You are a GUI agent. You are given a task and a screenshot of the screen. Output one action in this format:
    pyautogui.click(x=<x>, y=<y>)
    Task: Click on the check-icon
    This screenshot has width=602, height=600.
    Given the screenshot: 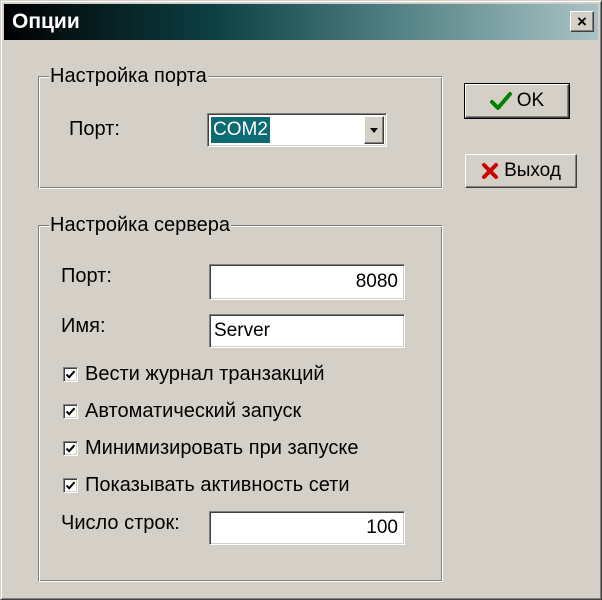 What is the action you would take?
    pyautogui.click(x=500, y=101)
    